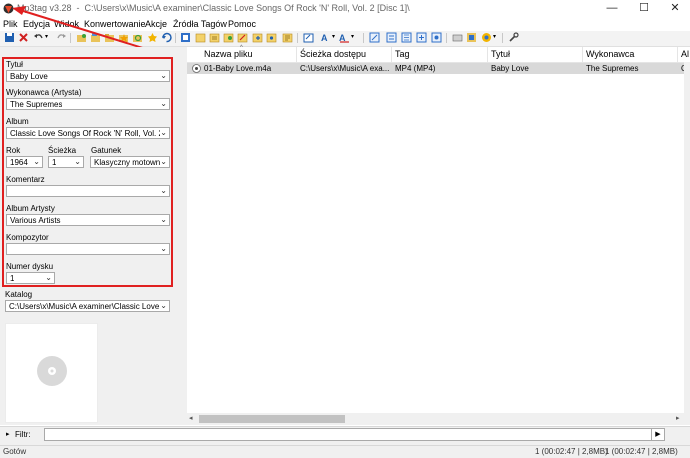  Describe the element at coordinates (242, 24) in the screenshot. I see `menu-help: Pomoc` at that location.